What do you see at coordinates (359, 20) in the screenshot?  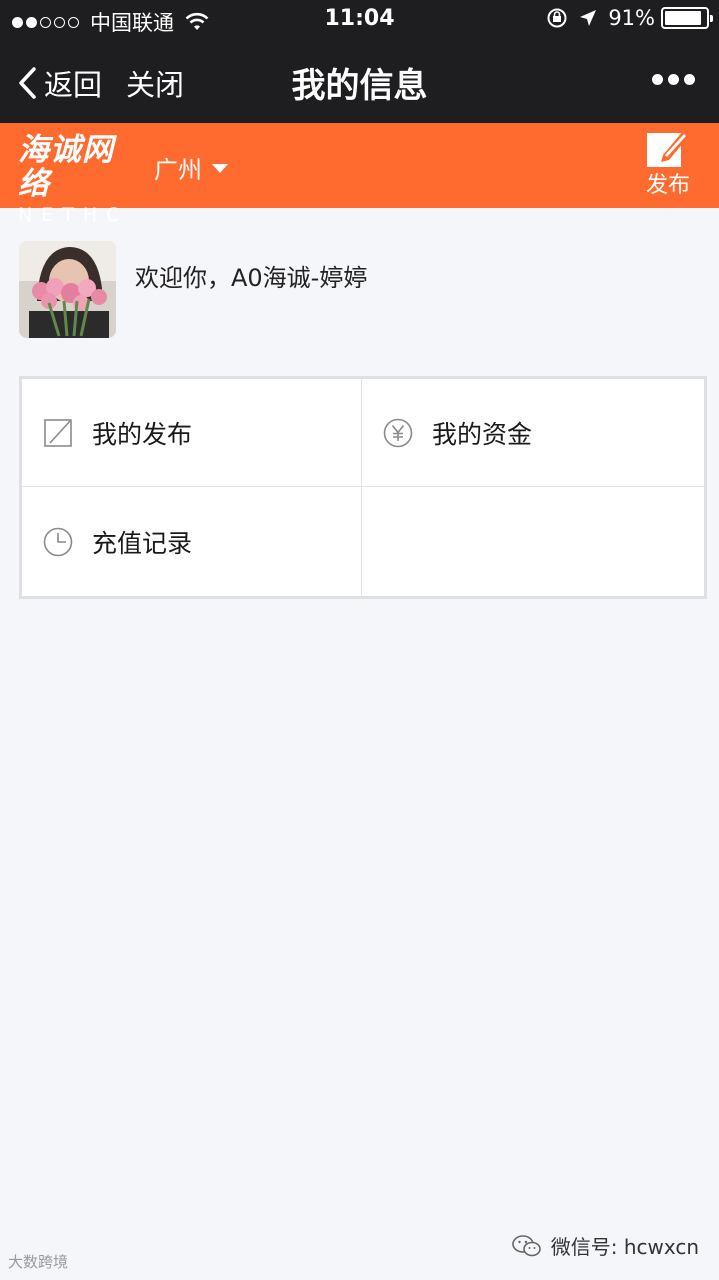 I see `status-bar: 中国联通 11:04 91%` at bounding box center [359, 20].